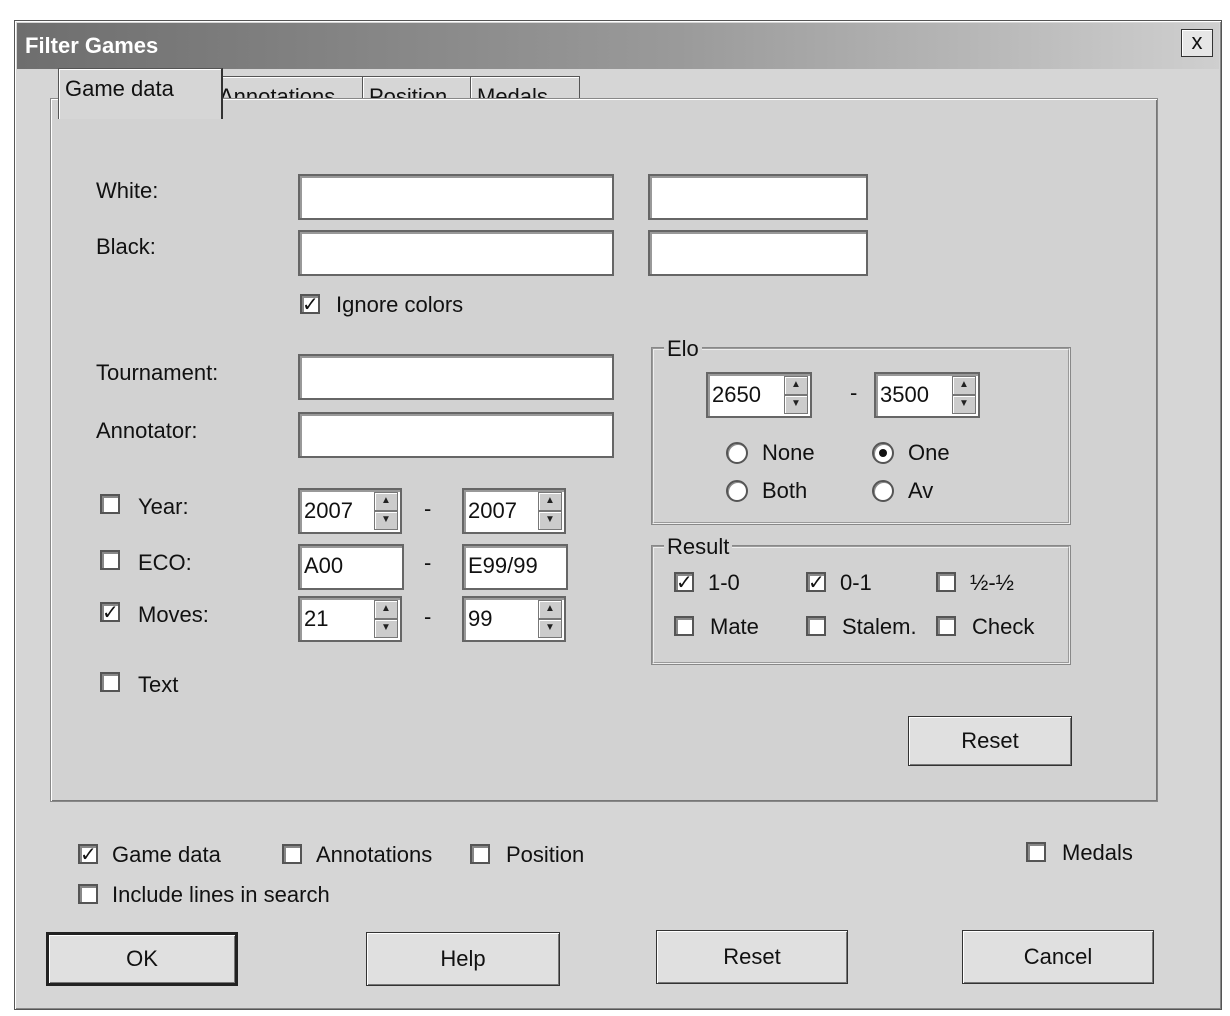  I want to click on moves-from-spinner: 21 ▲ ▼, so click(350, 619).